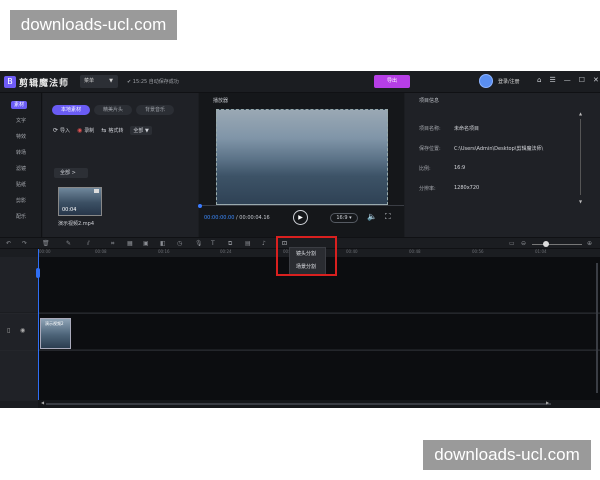 The width and height of the screenshot is (600, 480). Describe the element at coordinates (300, 331) in the screenshot. I see `track-video: ▯ ◉` at that location.